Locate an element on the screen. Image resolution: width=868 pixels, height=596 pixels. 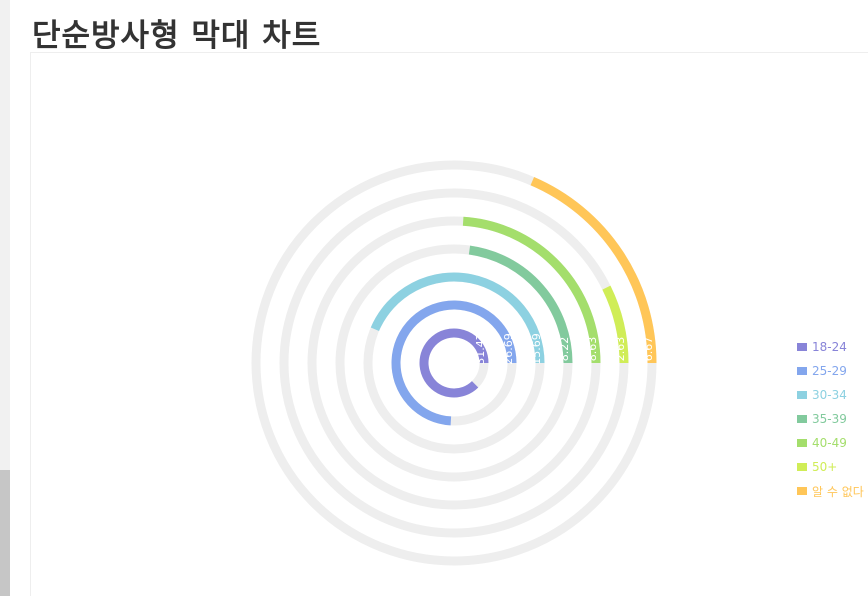
legend-label: 35-39 is located at coordinates (829, 419).